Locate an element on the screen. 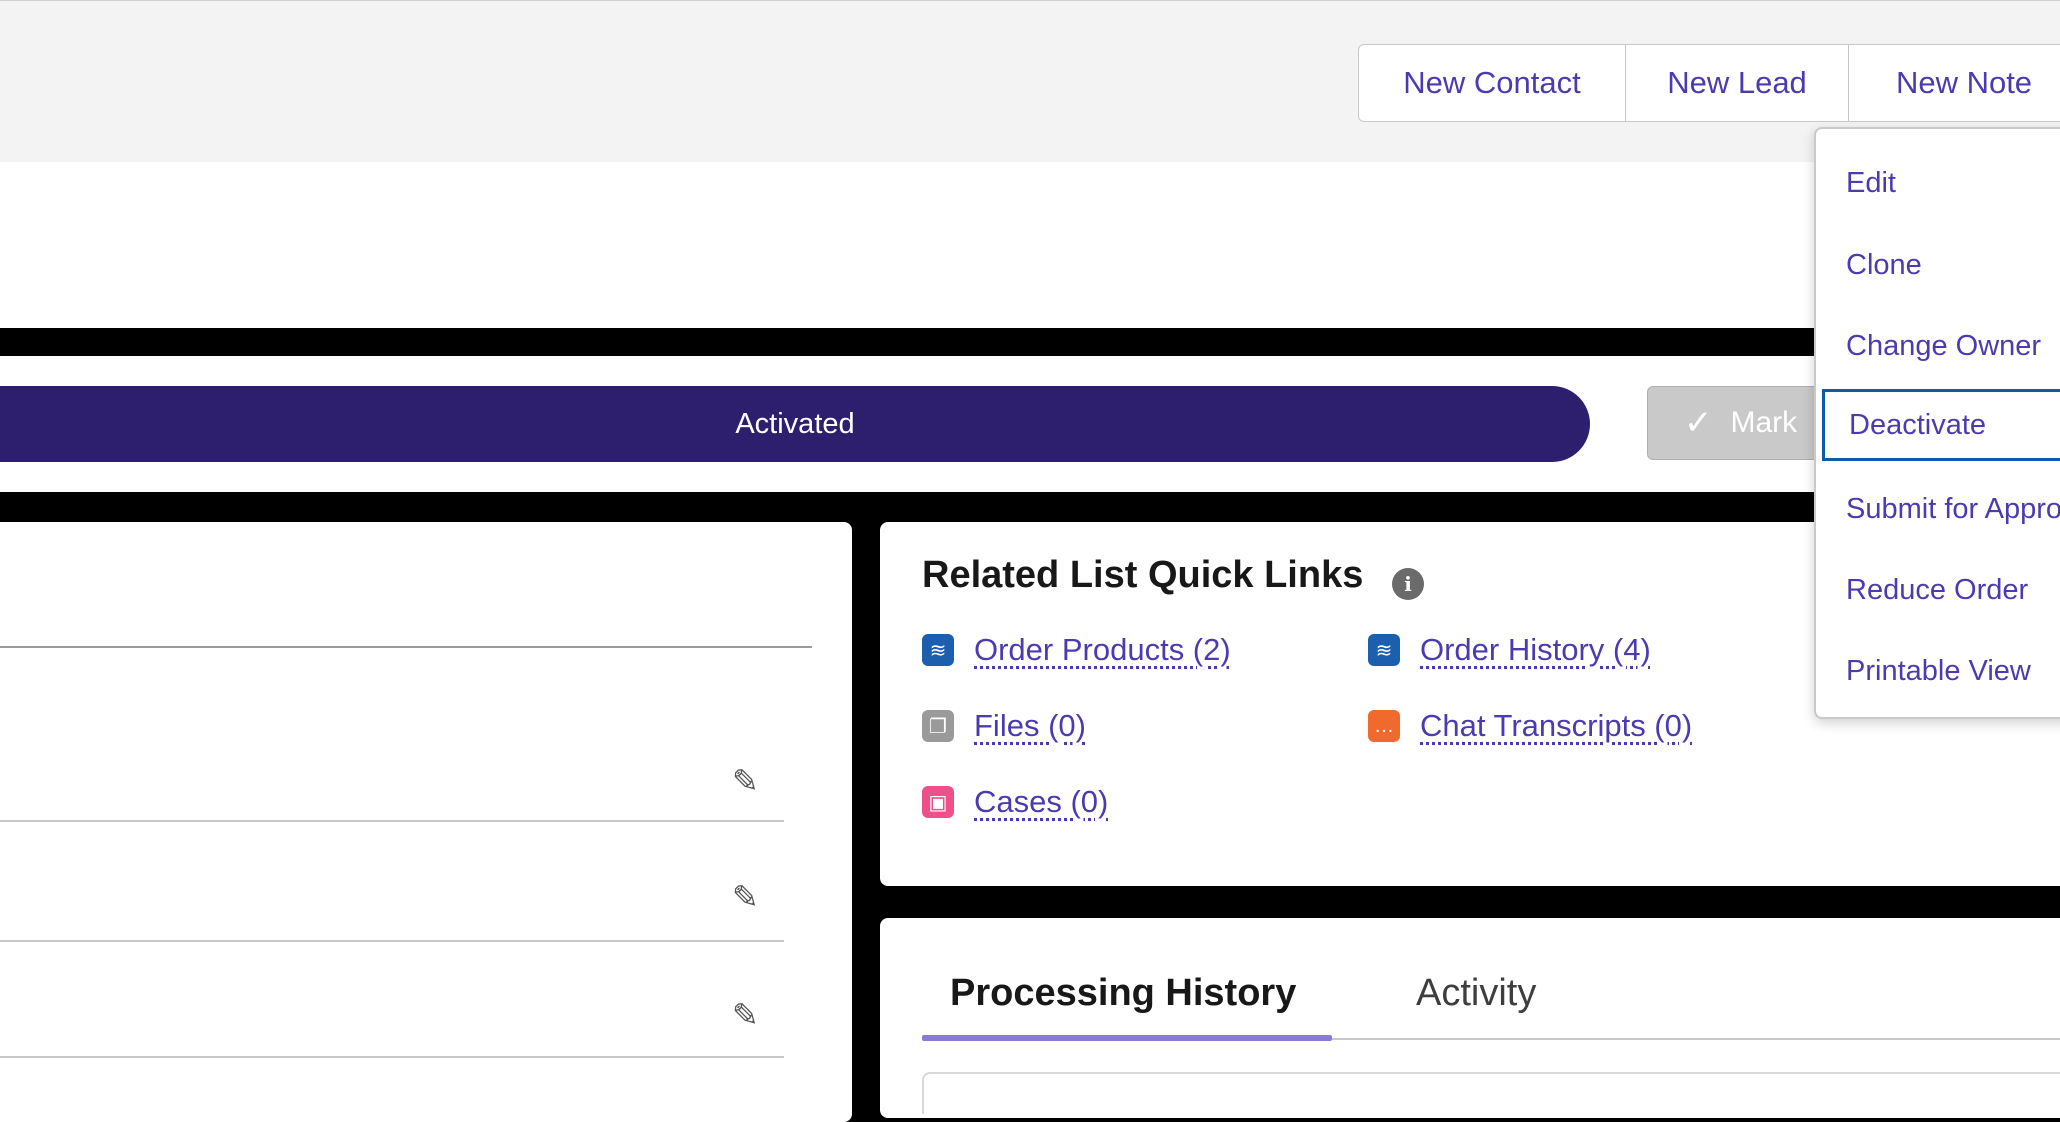  active-tab-indicator is located at coordinates (1127, 1038).